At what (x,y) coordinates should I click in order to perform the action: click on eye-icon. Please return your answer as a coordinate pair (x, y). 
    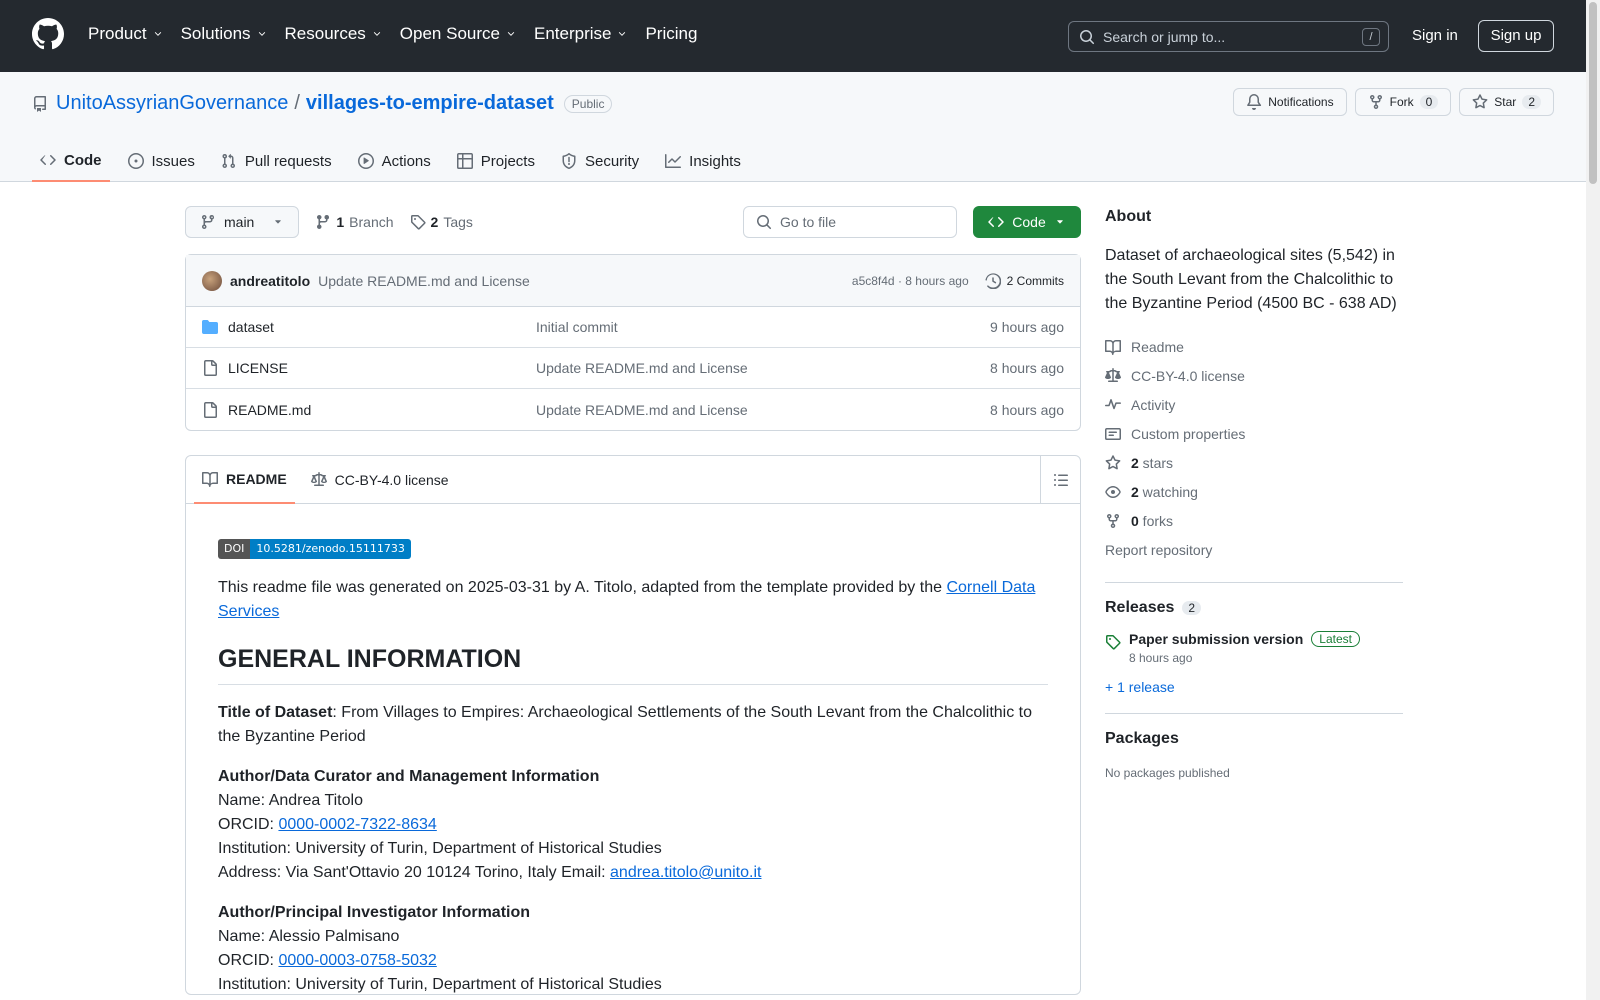
    Looking at the image, I should click on (1113, 491).